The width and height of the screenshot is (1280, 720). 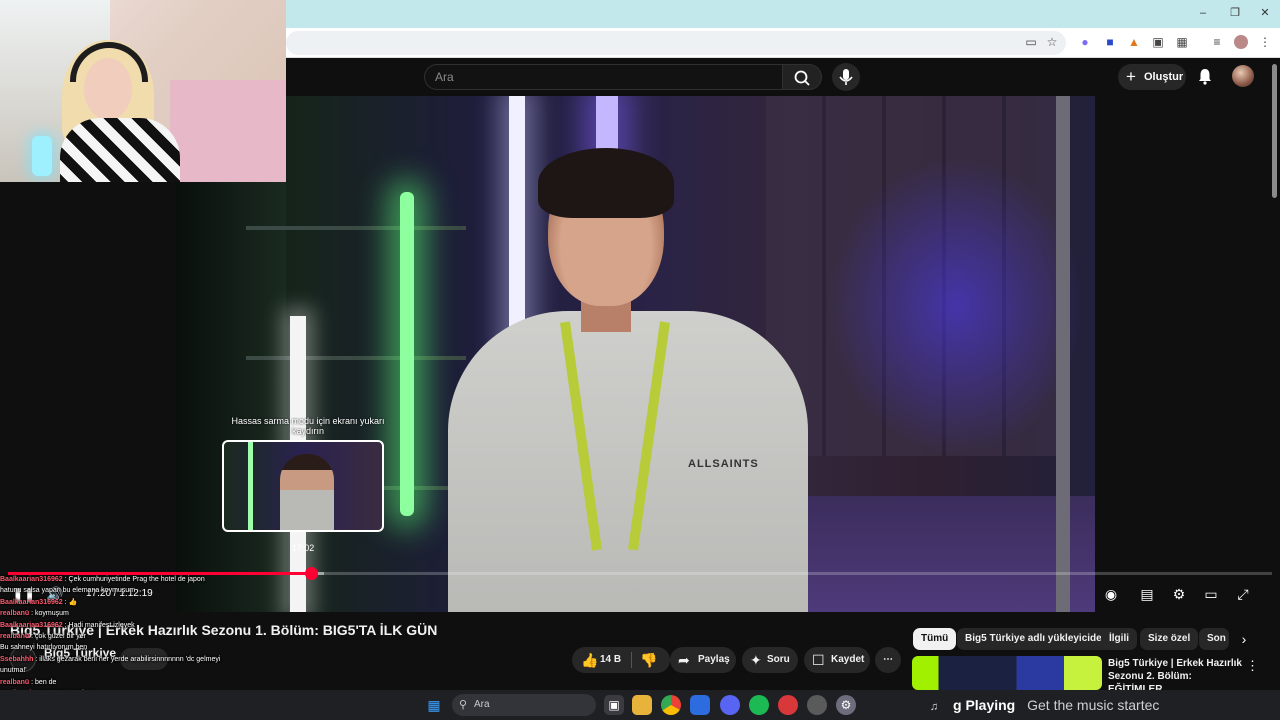 What do you see at coordinates (1007, 673) in the screenshot?
I see `related-video-thumbnail` at bounding box center [1007, 673].